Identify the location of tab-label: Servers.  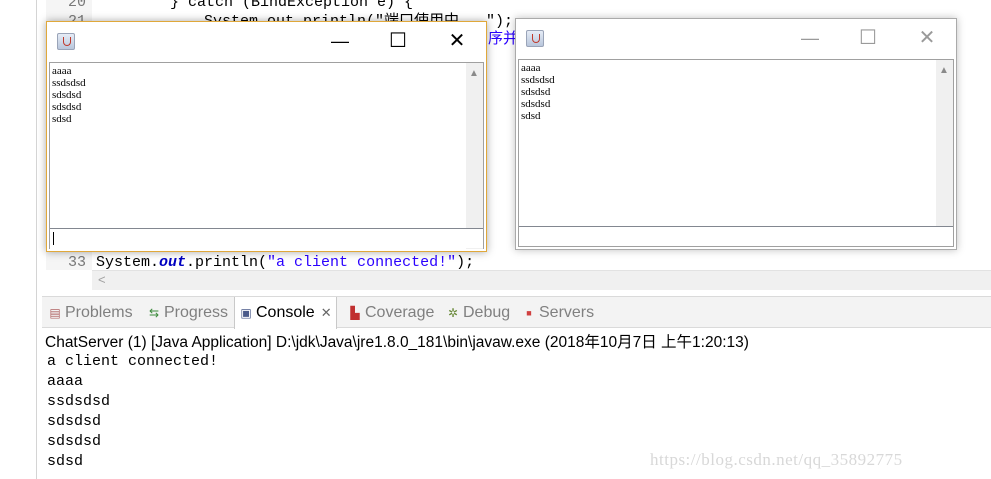
(567, 312).